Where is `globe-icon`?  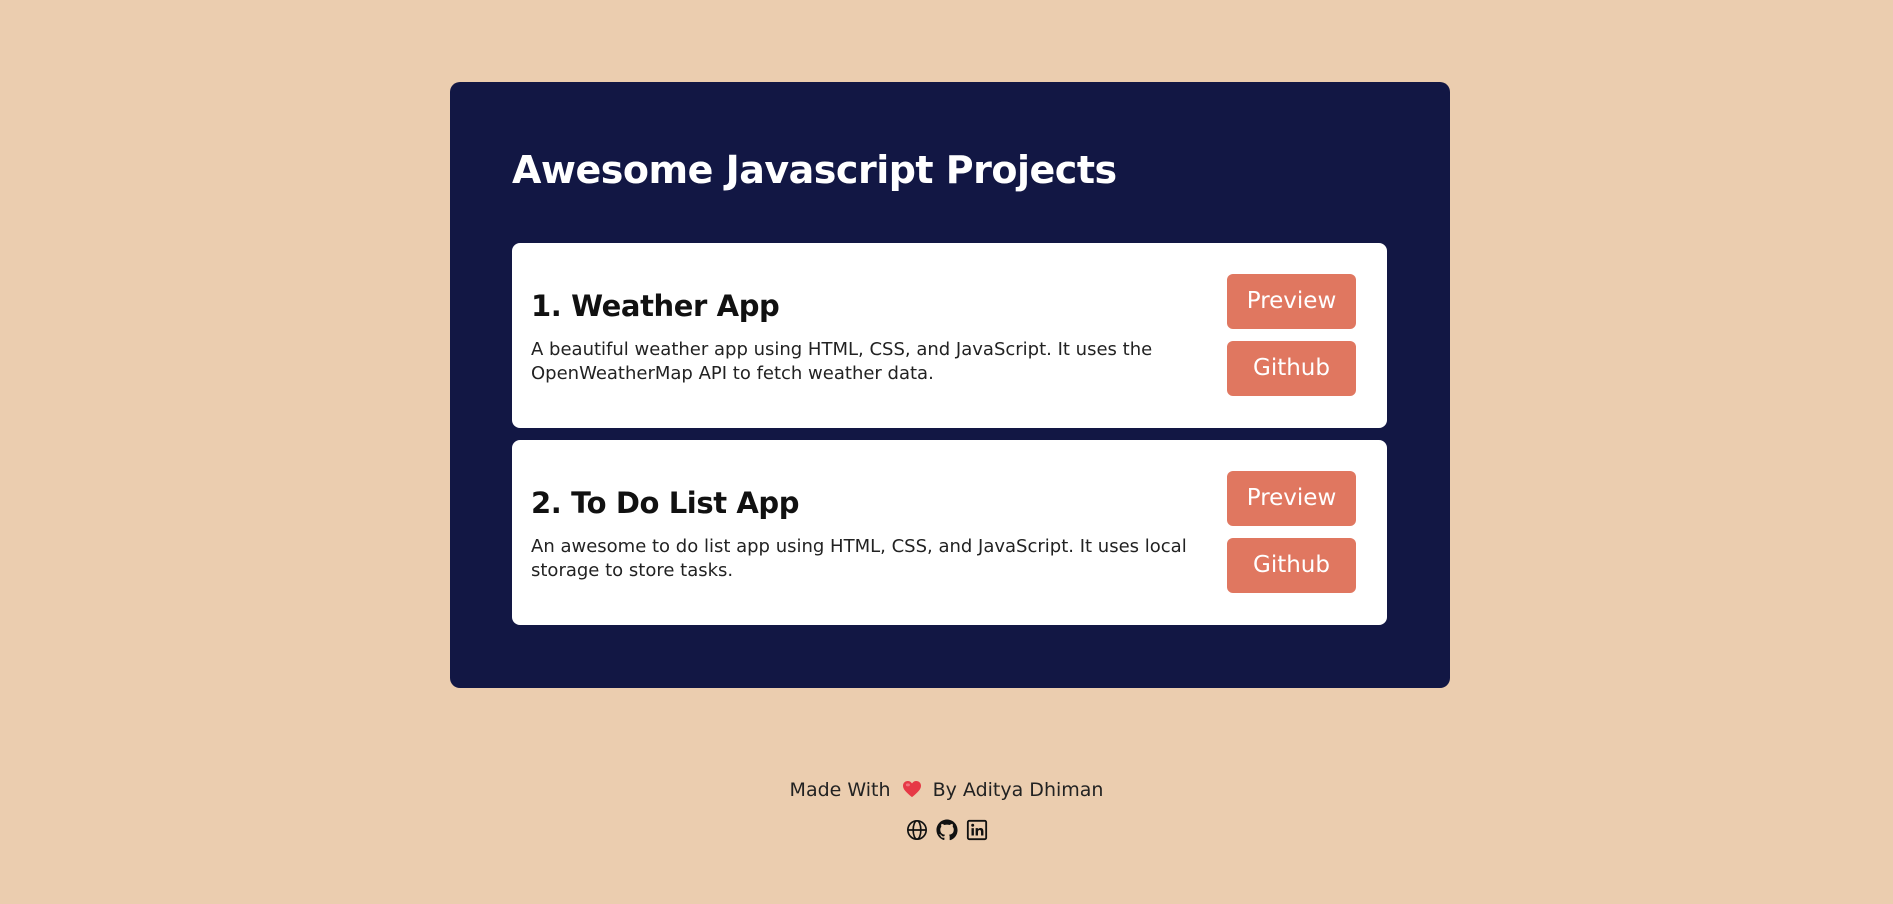
globe-icon is located at coordinates (917, 830).